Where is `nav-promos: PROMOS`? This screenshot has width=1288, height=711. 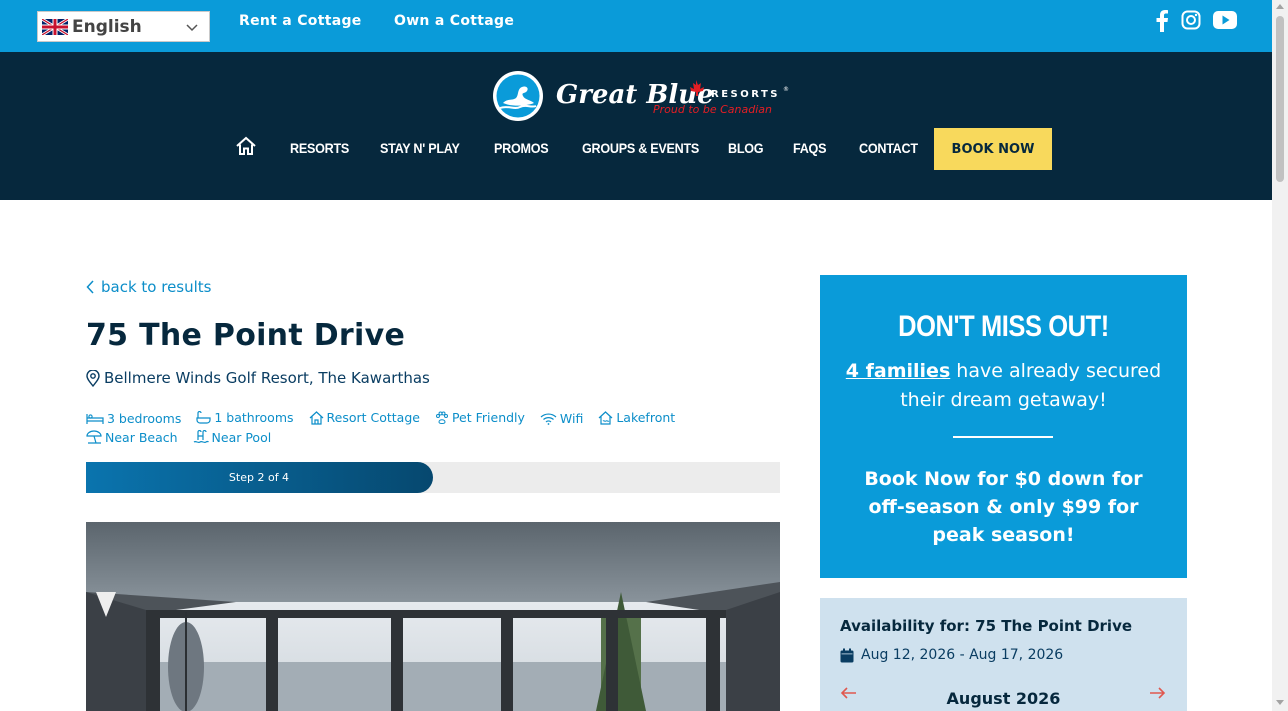 nav-promos: PROMOS is located at coordinates (521, 148).